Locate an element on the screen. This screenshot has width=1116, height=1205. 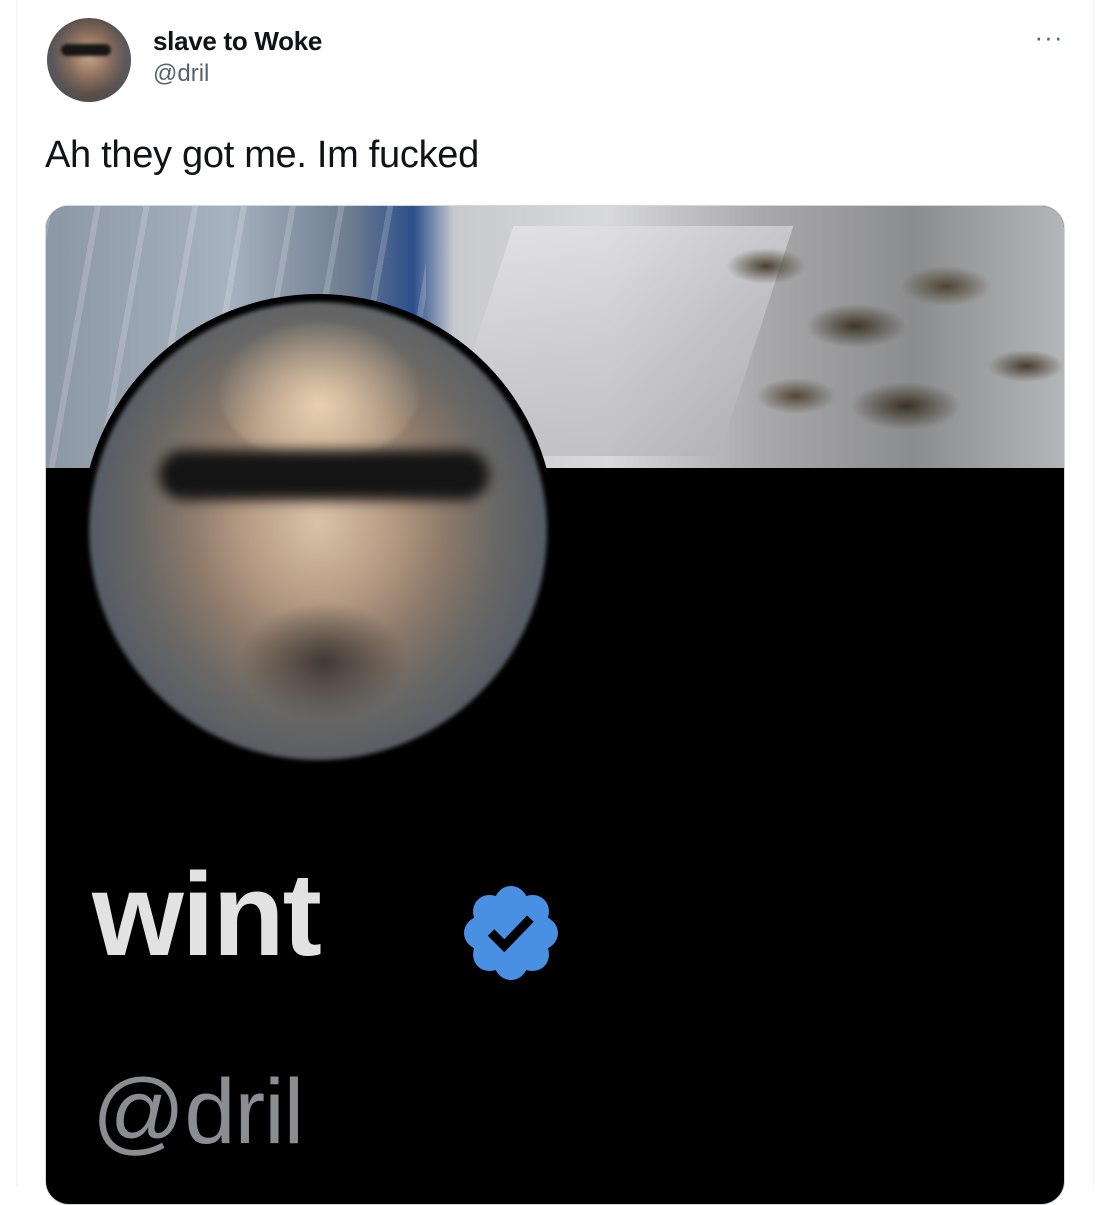
profile-face-shadow is located at coordinates (324, 662).